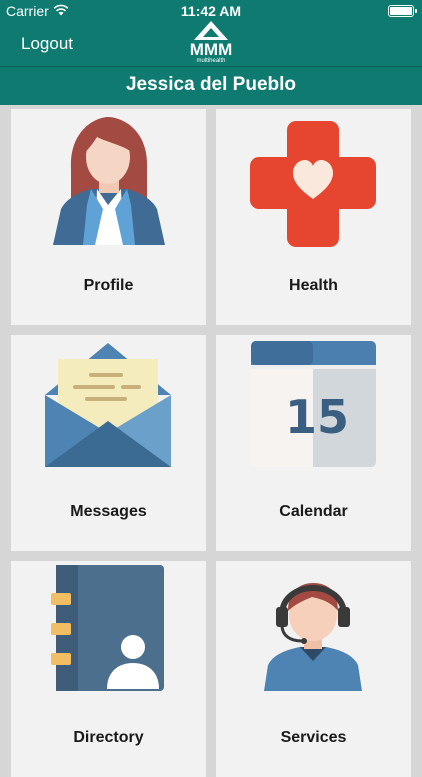 Image resolution: width=422 pixels, height=777 pixels. What do you see at coordinates (402, 11) in the screenshot?
I see `battery-icon` at bounding box center [402, 11].